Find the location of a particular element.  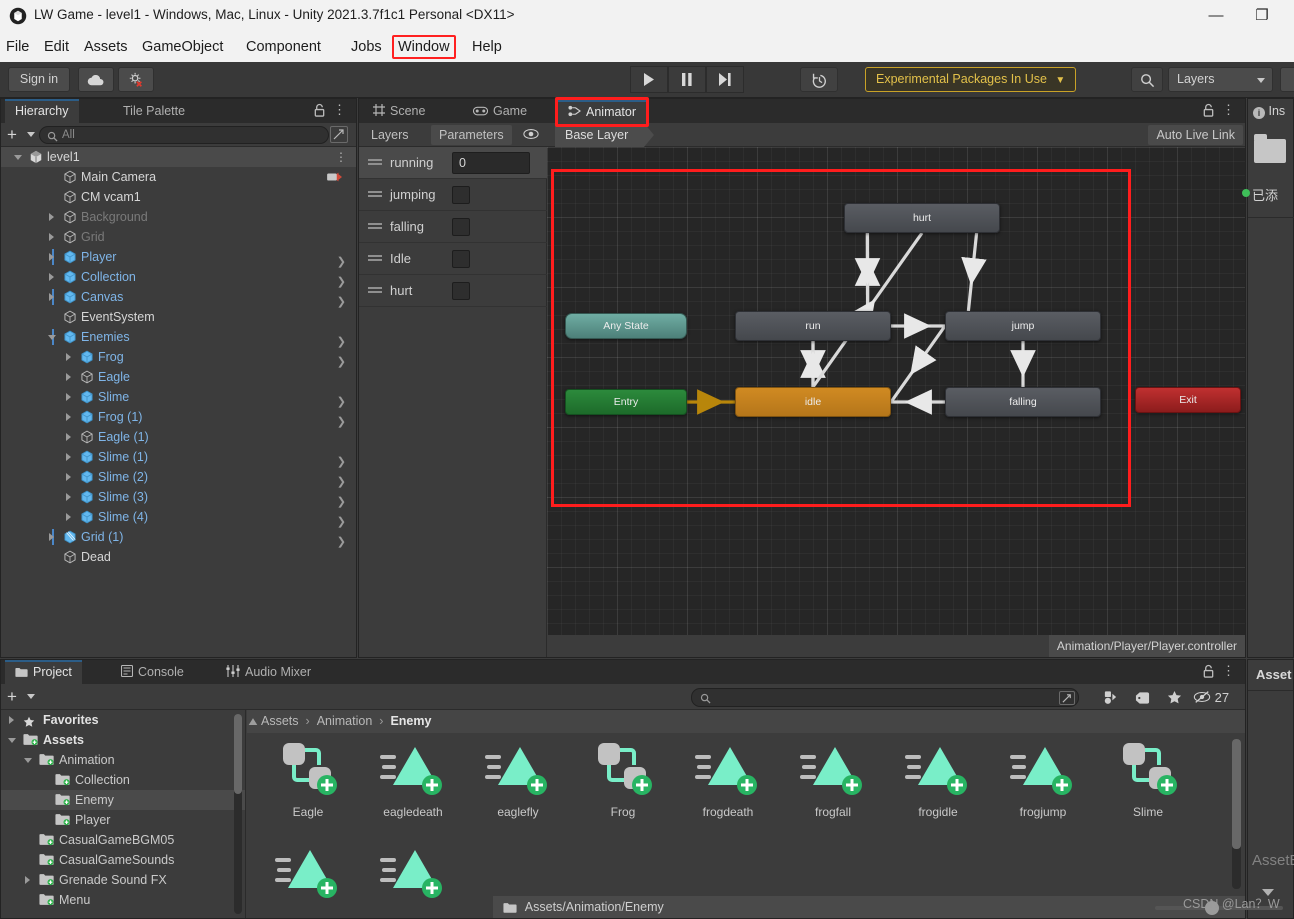

collab-error-icon is located at coordinates (136, 79).